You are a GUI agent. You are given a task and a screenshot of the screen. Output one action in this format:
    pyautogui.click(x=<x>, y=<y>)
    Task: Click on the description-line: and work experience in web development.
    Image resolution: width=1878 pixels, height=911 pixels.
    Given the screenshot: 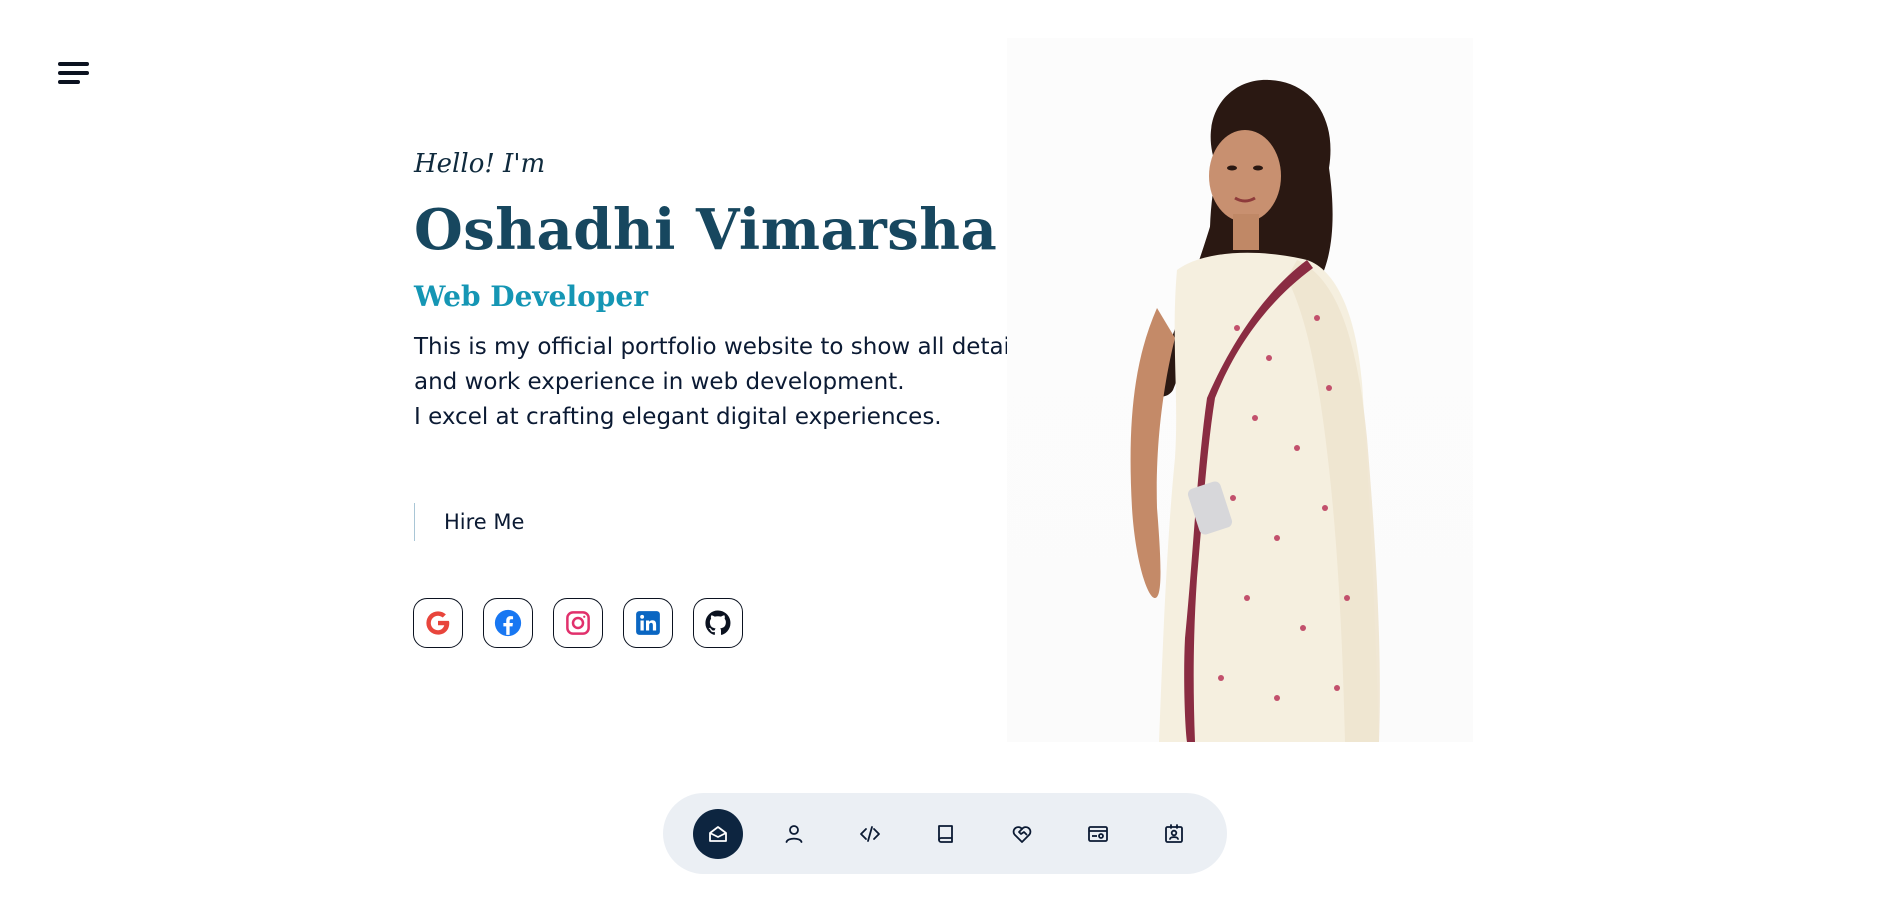 What is the action you would take?
    pyautogui.click(x=659, y=382)
    